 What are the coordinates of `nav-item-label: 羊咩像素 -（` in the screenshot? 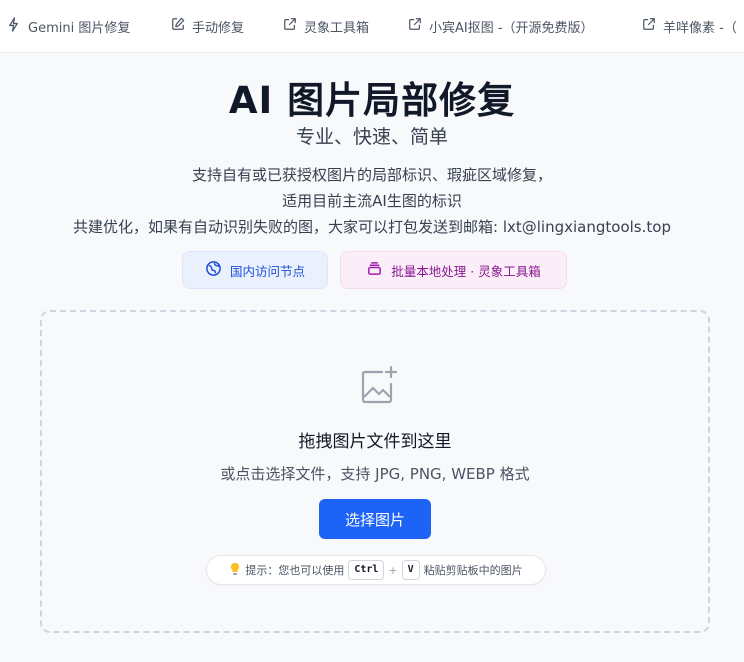 It's located at (700, 28).